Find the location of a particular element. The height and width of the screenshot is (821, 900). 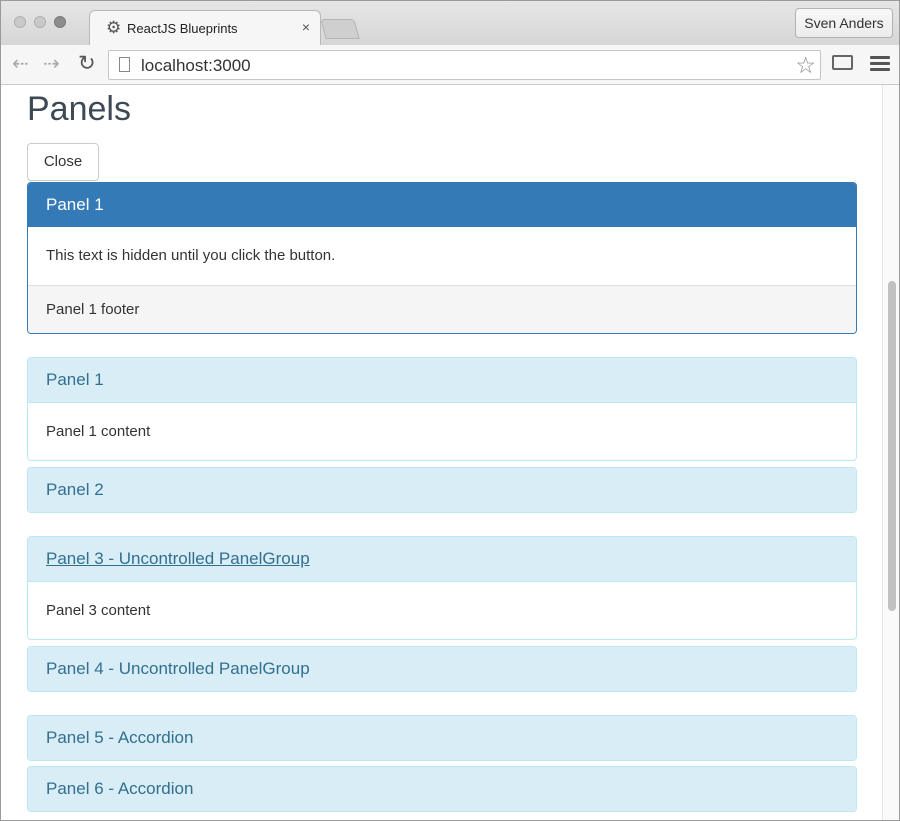

group-panel-4: Panel 4 - Uncontrolled PanelGroup is located at coordinates (442, 669).